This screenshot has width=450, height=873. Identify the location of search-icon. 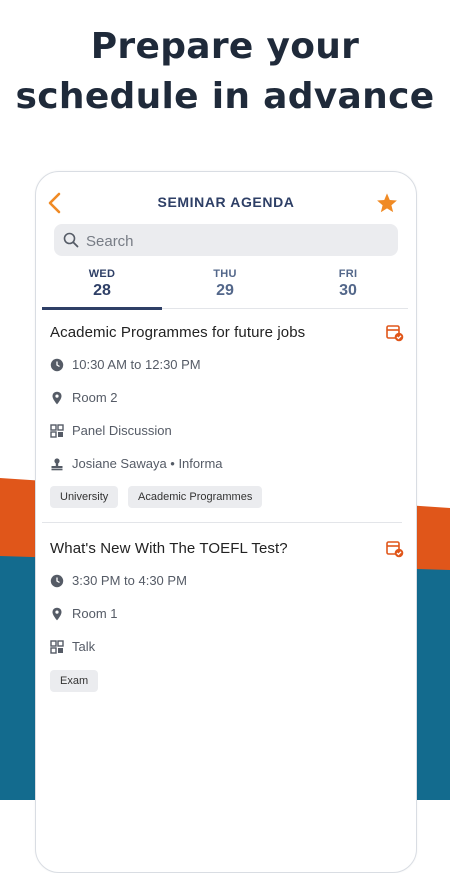
(71, 240).